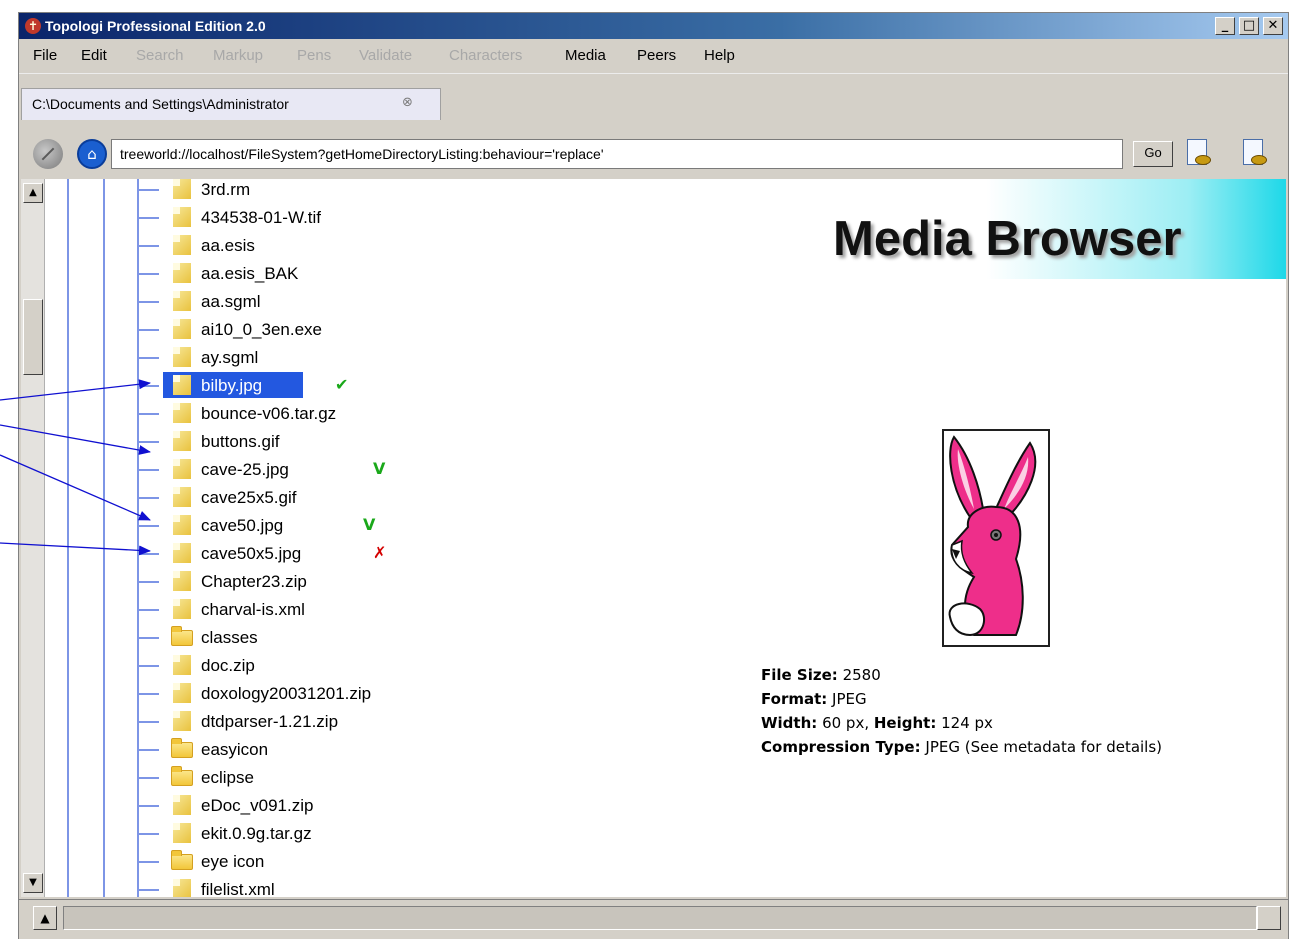  Describe the element at coordinates (240, 441) in the screenshot. I see `tree-item-label: buttons.gif` at that location.